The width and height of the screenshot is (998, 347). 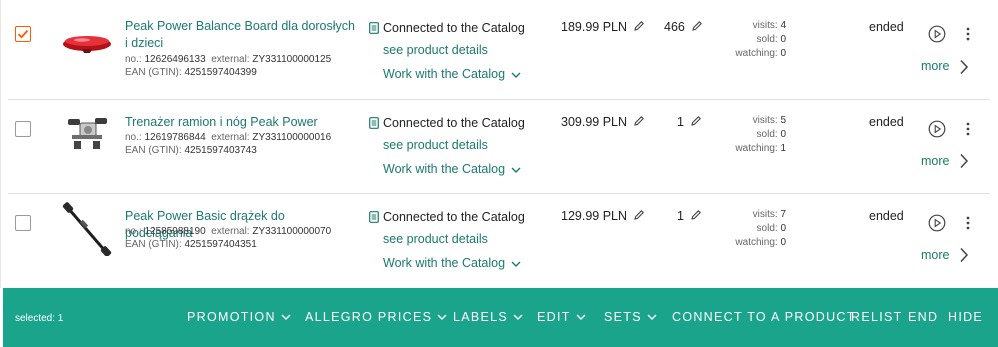 I want to click on quantity-value: 1, so click(x=680, y=122).